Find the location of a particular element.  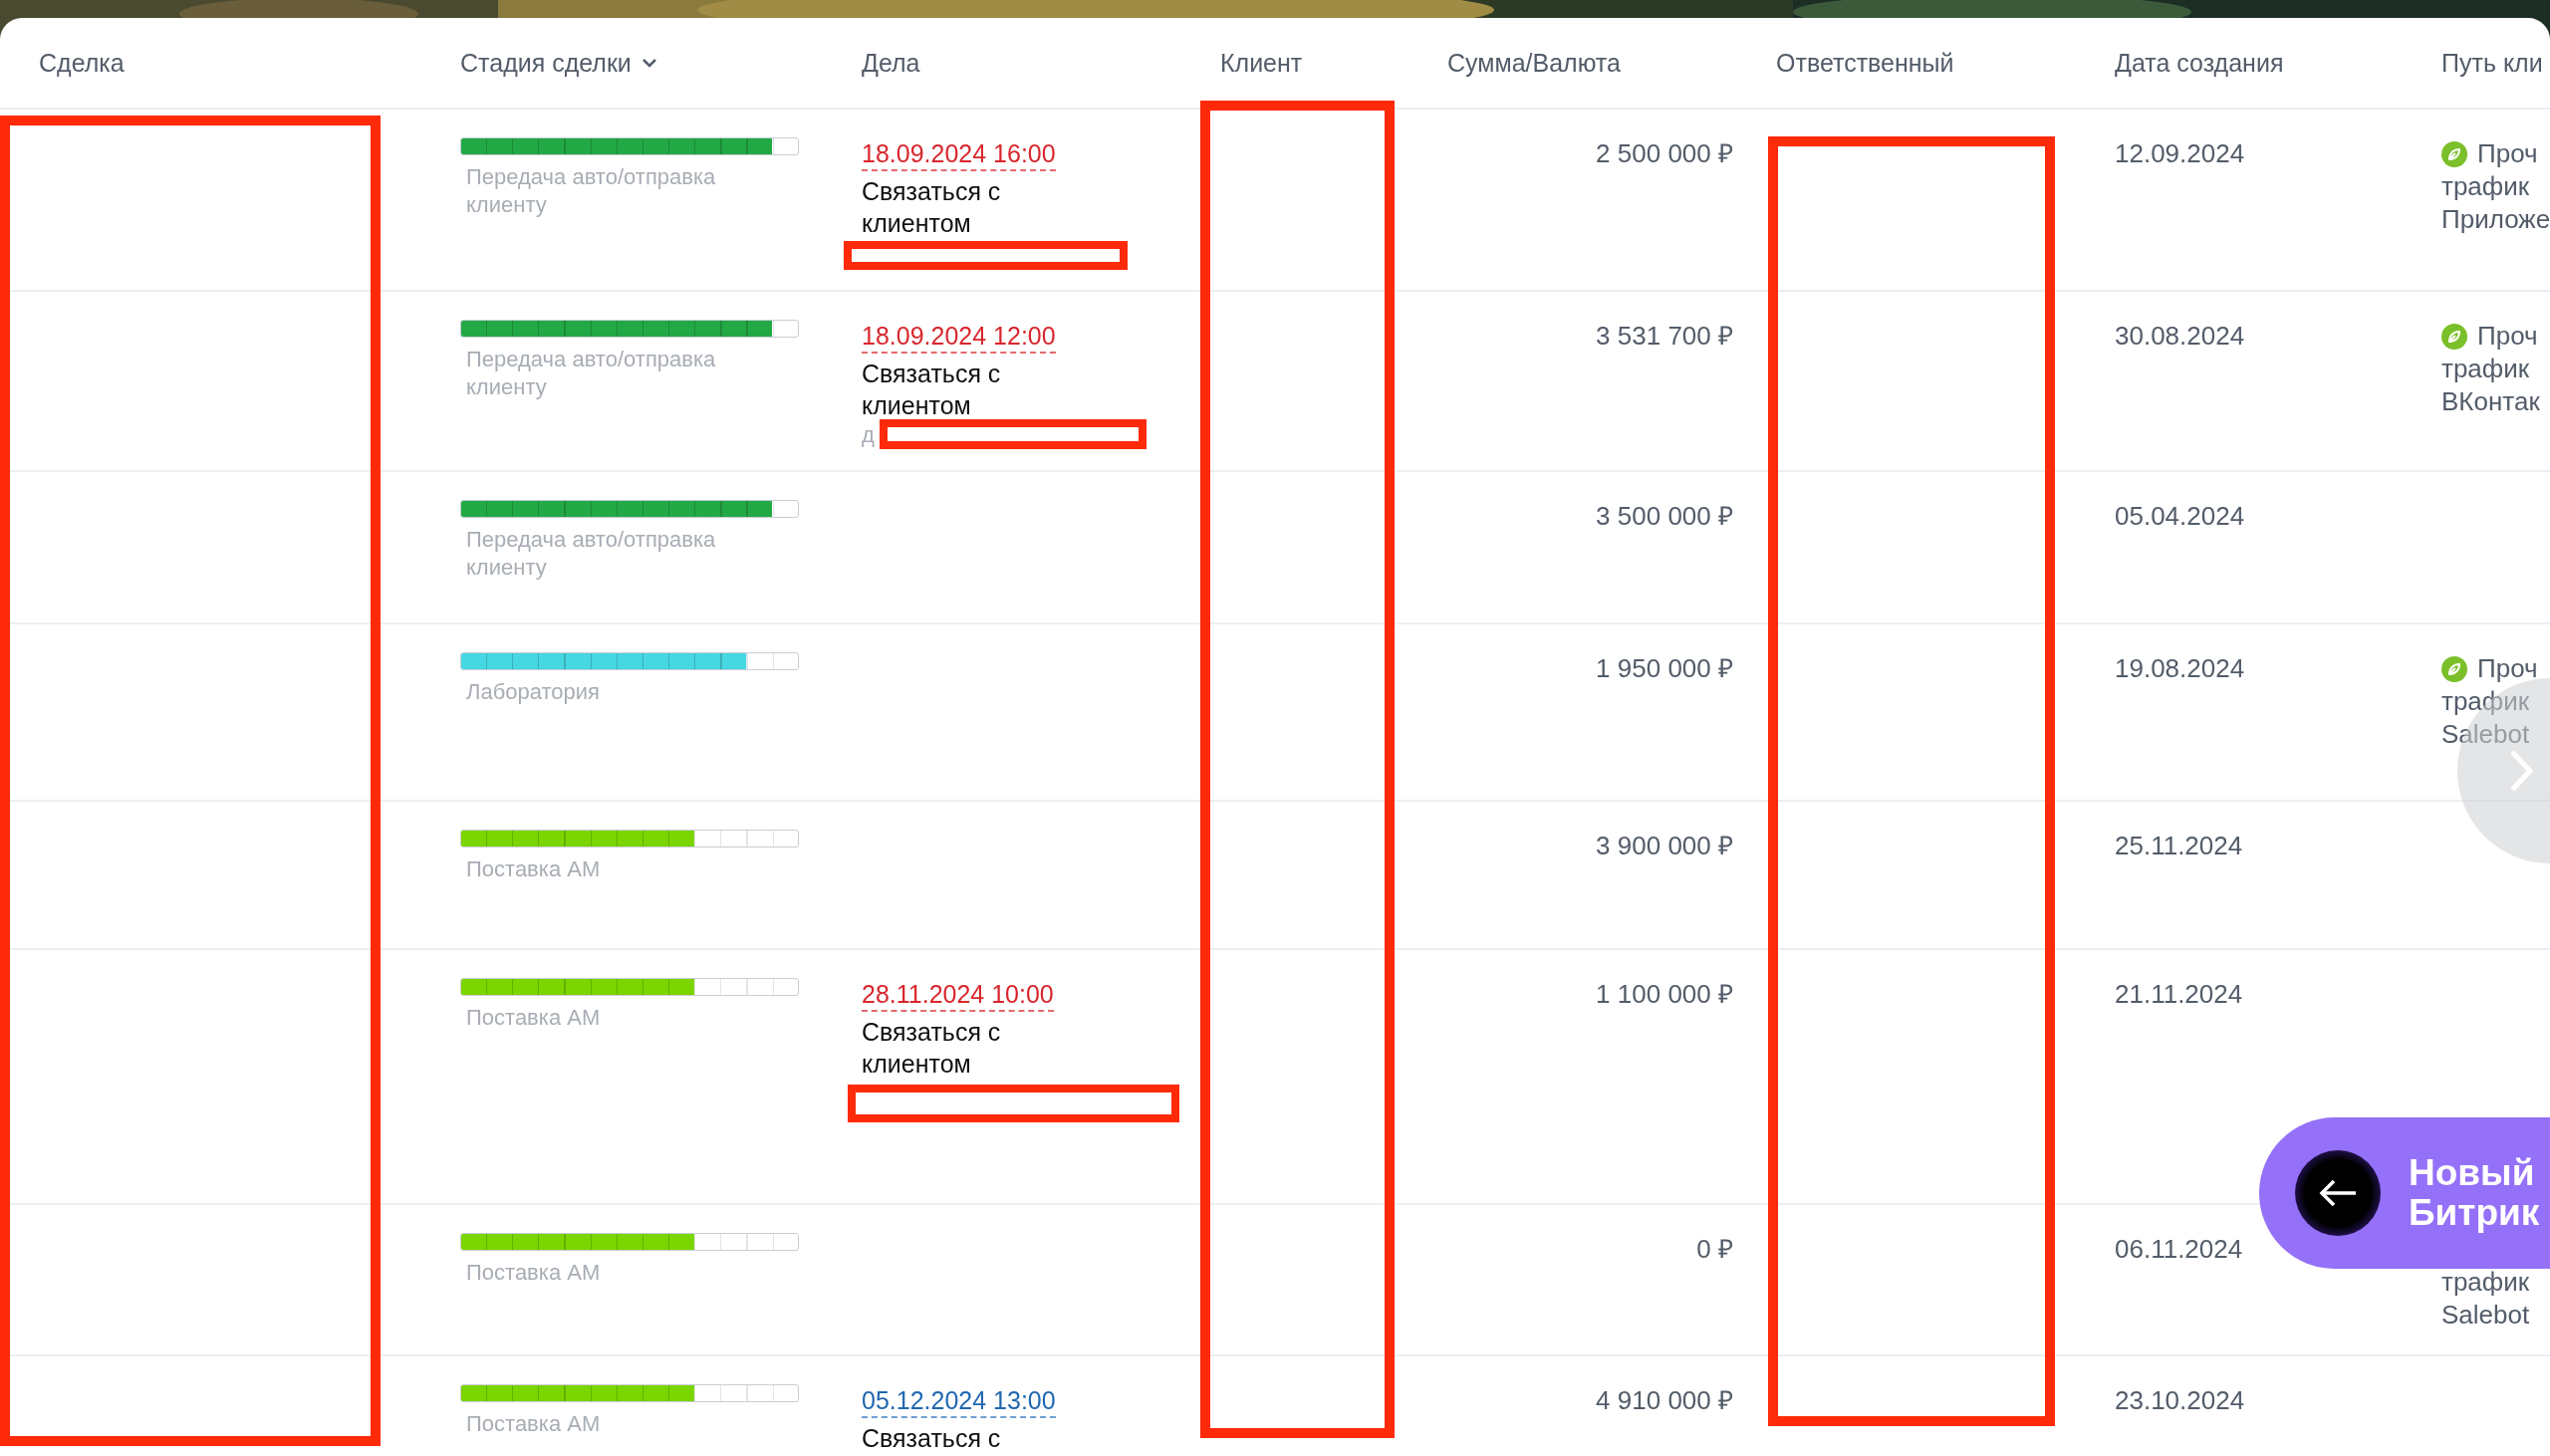

amount: 3 500 000 ₽ is located at coordinates (1664, 516).